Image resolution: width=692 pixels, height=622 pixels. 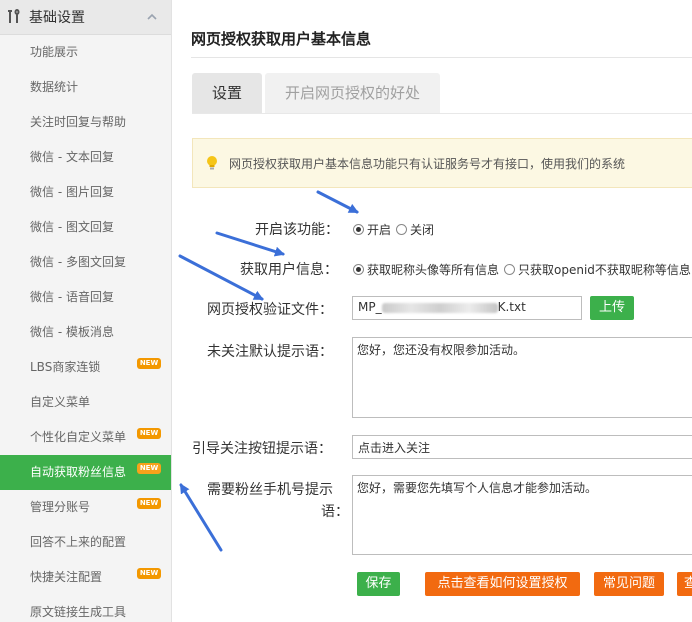 I want to click on sidebar-item-label: 微信 - 图片回复, so click(x=72, y=192).